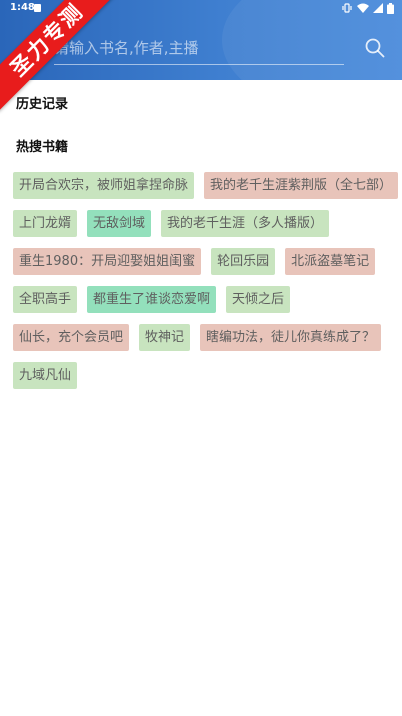 The height and width of the screenshot is (716, 402). Describe the element at coordinates (107, 261) in the screenshot. I see `hot-book-tag: 重生1980：开局迎娶姐姐闺蜜` at that location.